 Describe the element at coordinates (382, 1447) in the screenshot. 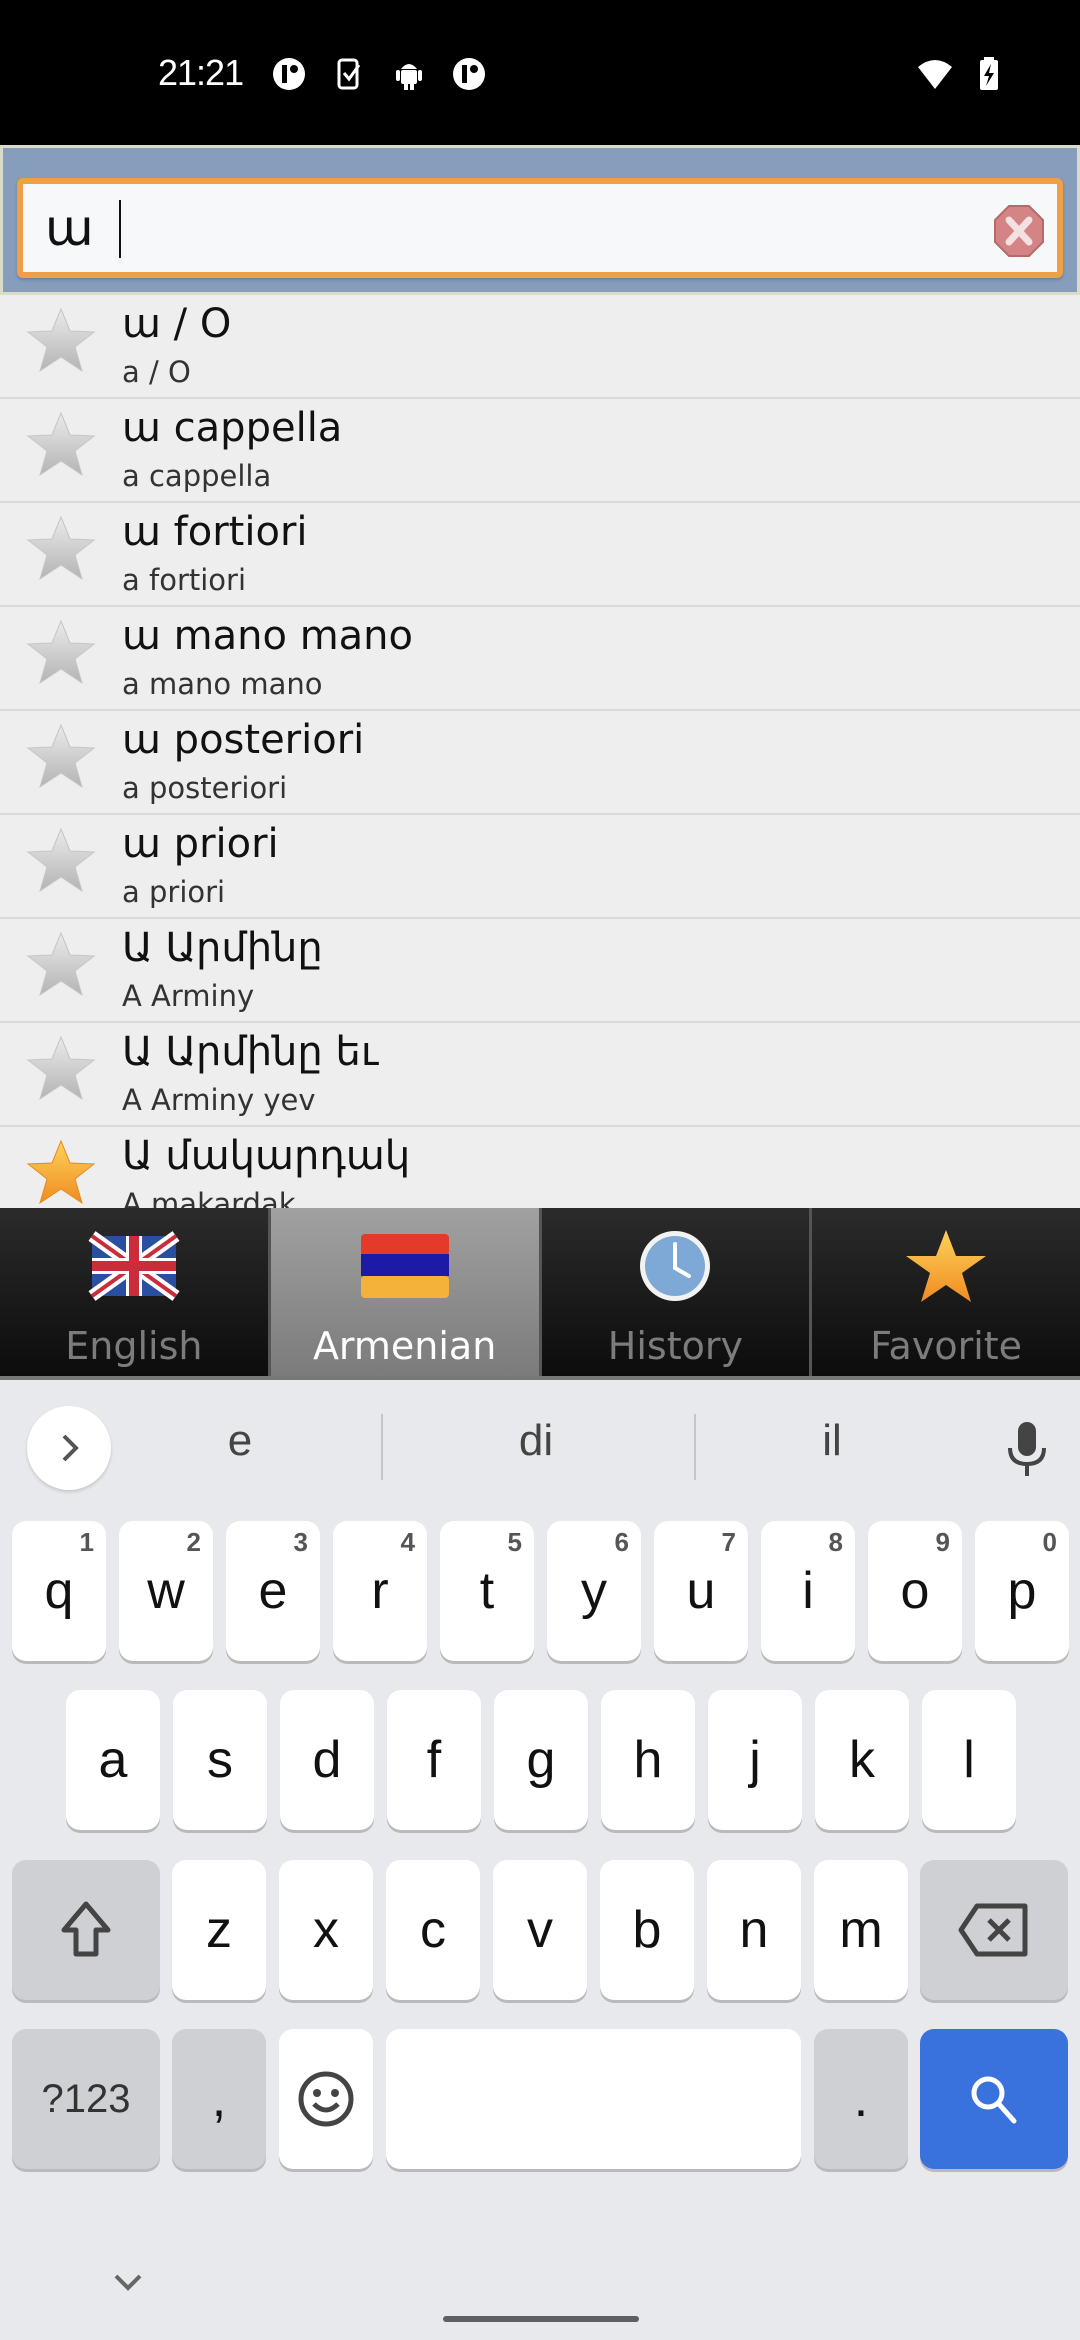

I see `suggestion-divider` at that location.